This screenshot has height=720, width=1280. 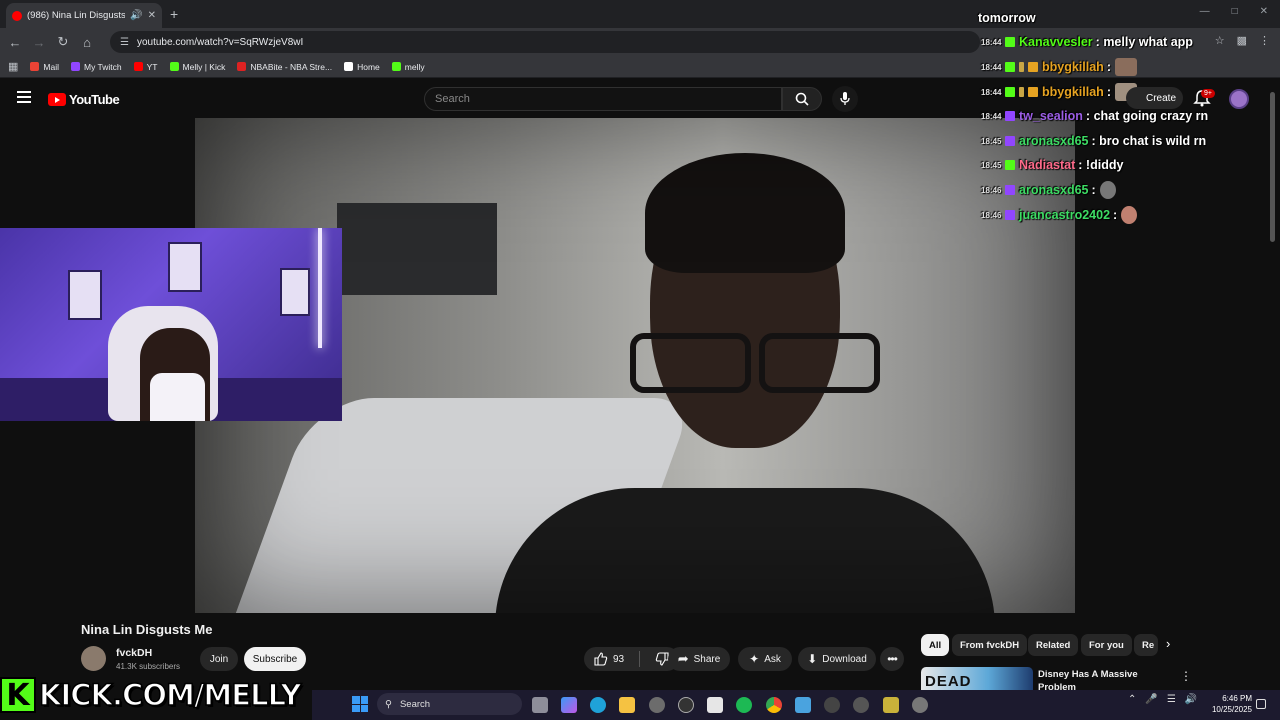 What do you see at coordinates (803, 705) in the screenshot?
I see `photos-icon` at bounding box center [803, 705].